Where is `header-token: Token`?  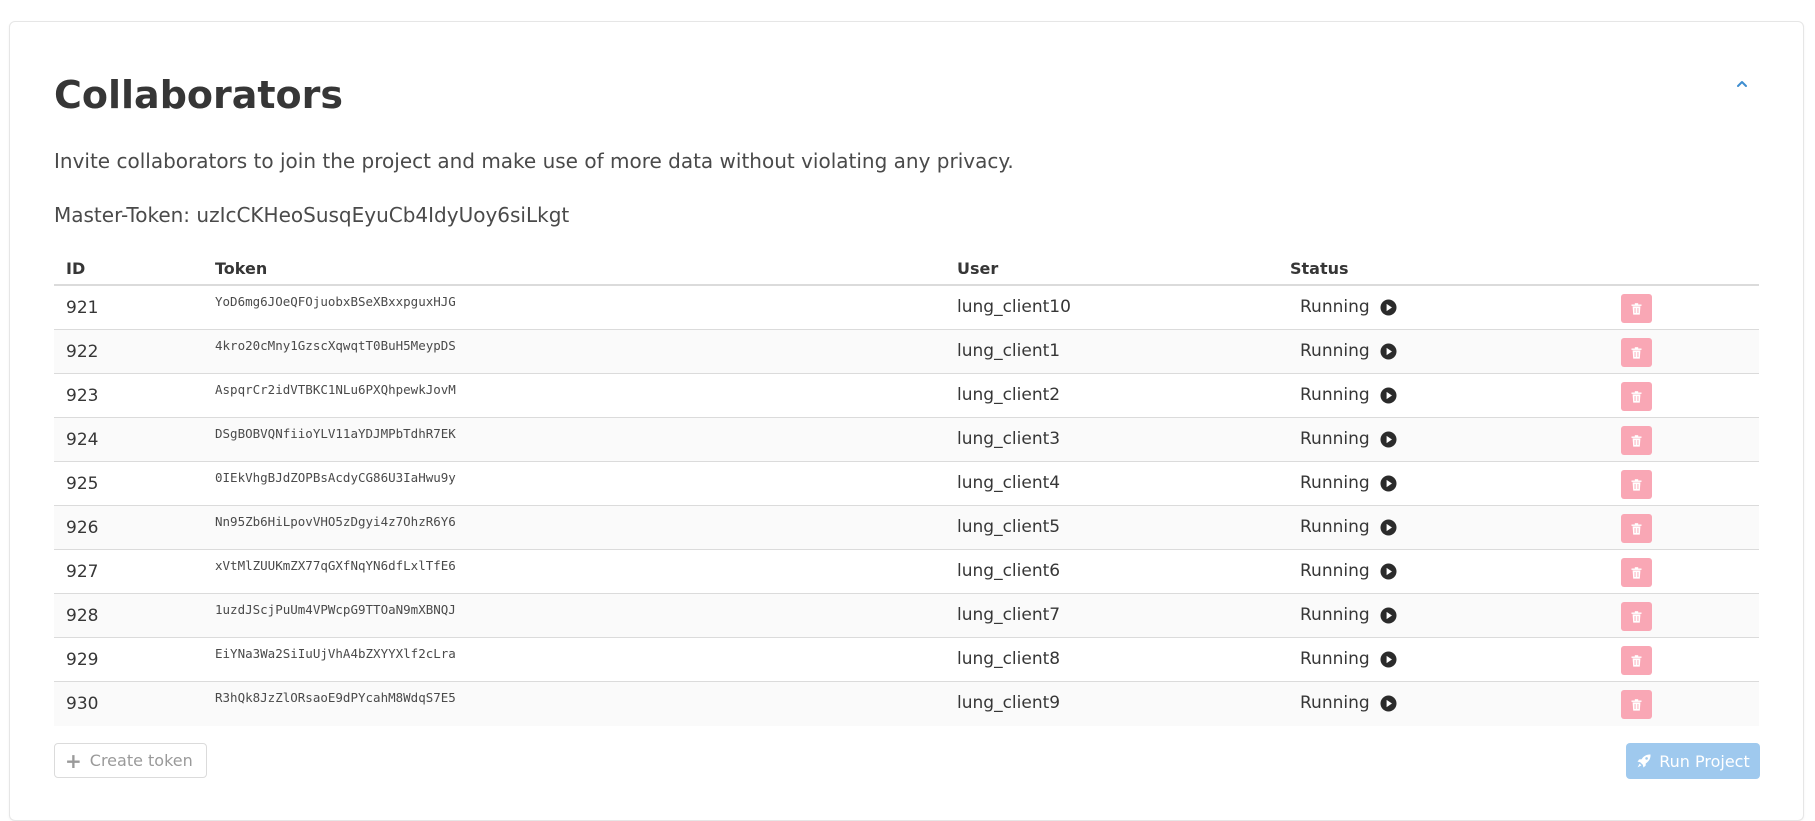 header-token: Token is located at coordinates (241, 268).